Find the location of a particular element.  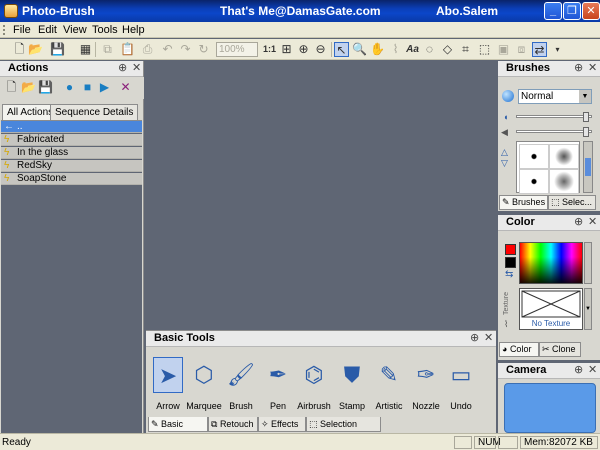

menu-grip is located at coordinates (4, 30).